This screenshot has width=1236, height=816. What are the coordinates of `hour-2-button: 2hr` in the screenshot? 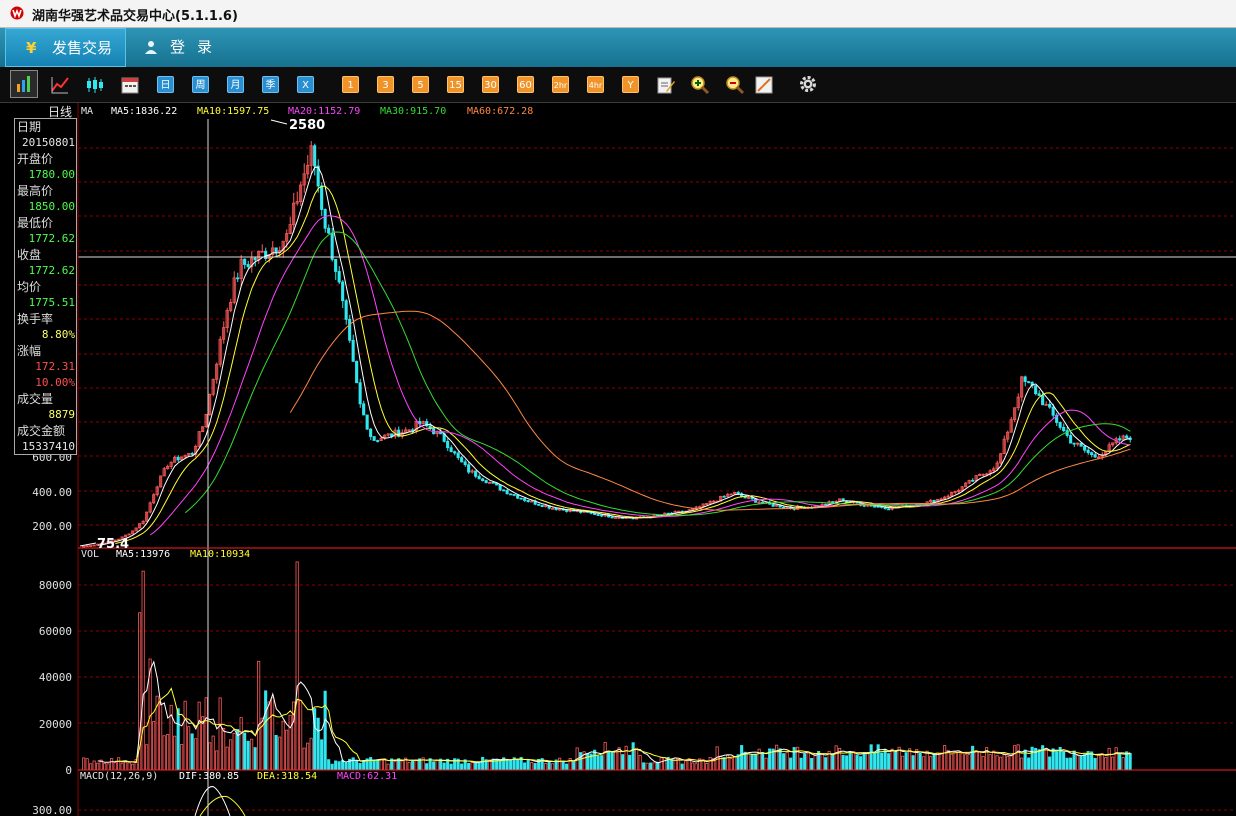 It's located at (560, 84).